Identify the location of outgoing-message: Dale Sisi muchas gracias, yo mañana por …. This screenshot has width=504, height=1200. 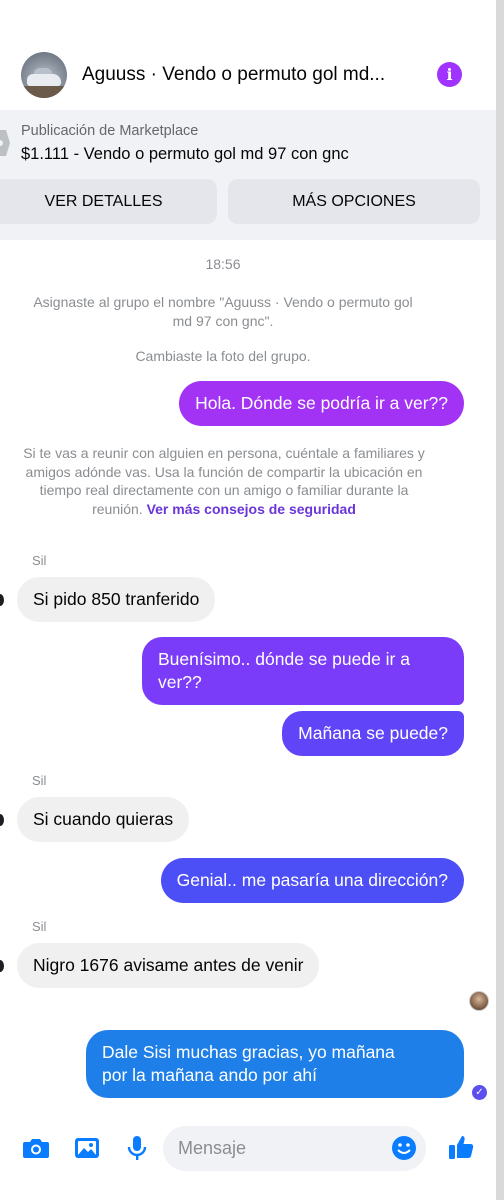
(275, 1064).